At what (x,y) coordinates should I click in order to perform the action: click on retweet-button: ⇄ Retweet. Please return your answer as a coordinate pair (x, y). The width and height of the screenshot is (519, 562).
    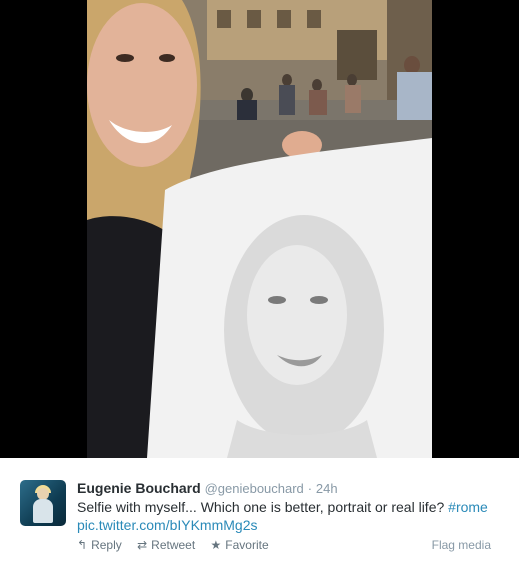
    Looking at the image, I should click on (166, 545).